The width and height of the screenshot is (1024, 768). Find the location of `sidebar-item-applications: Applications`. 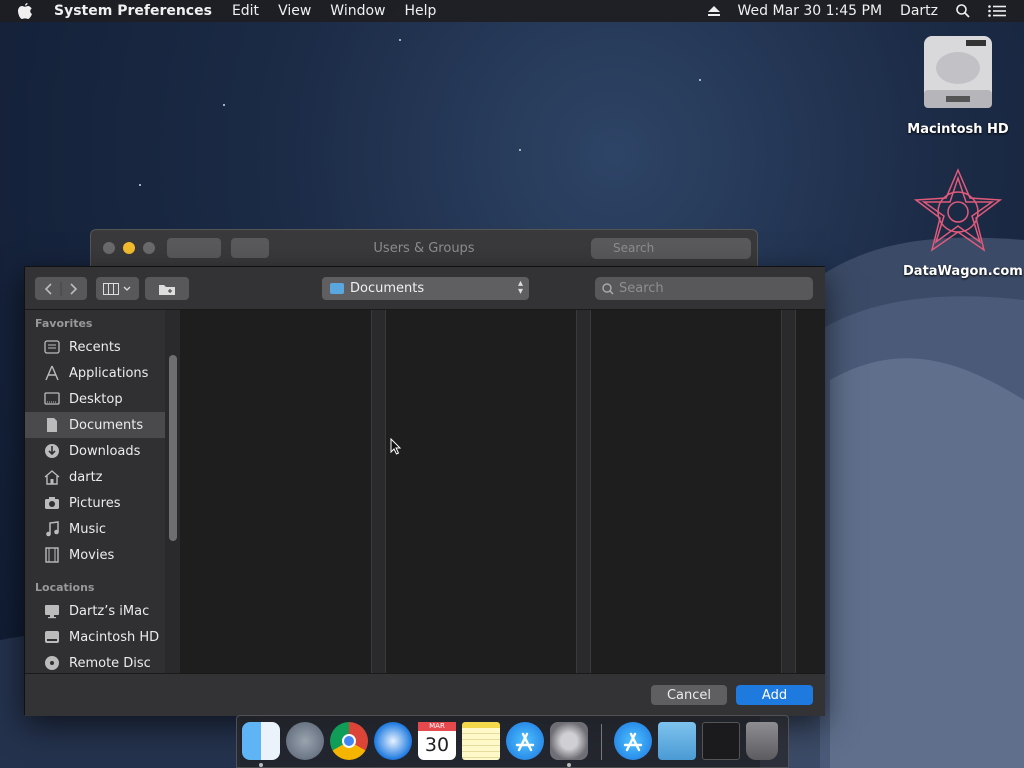

sidebar-item-applications: Applications is located at coordinates (95, 373).